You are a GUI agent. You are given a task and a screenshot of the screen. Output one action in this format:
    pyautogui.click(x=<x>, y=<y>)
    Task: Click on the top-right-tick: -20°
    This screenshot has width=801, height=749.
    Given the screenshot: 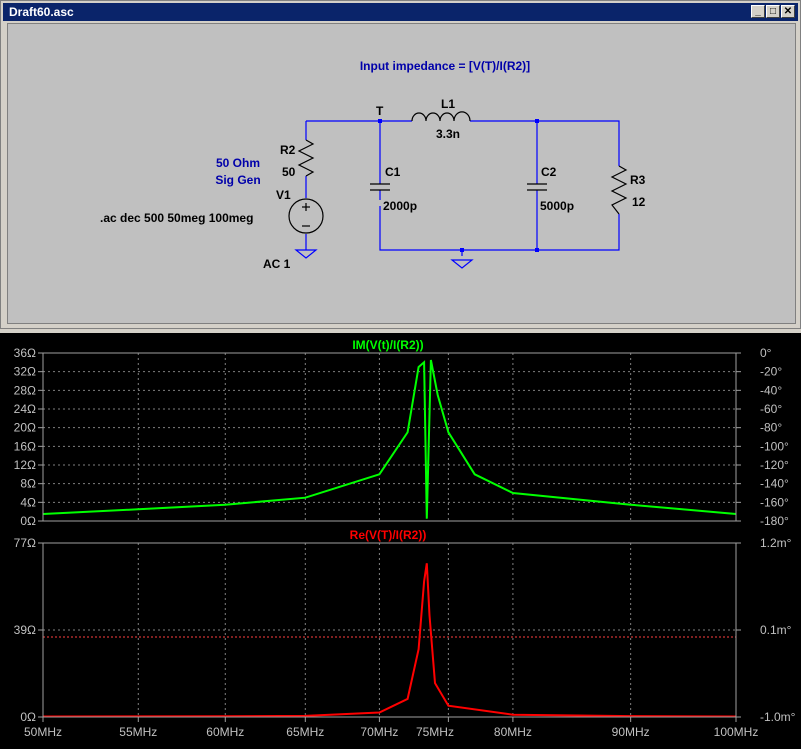 What is the action you would take?
    pyautogui.click(x=771, y=372)
    